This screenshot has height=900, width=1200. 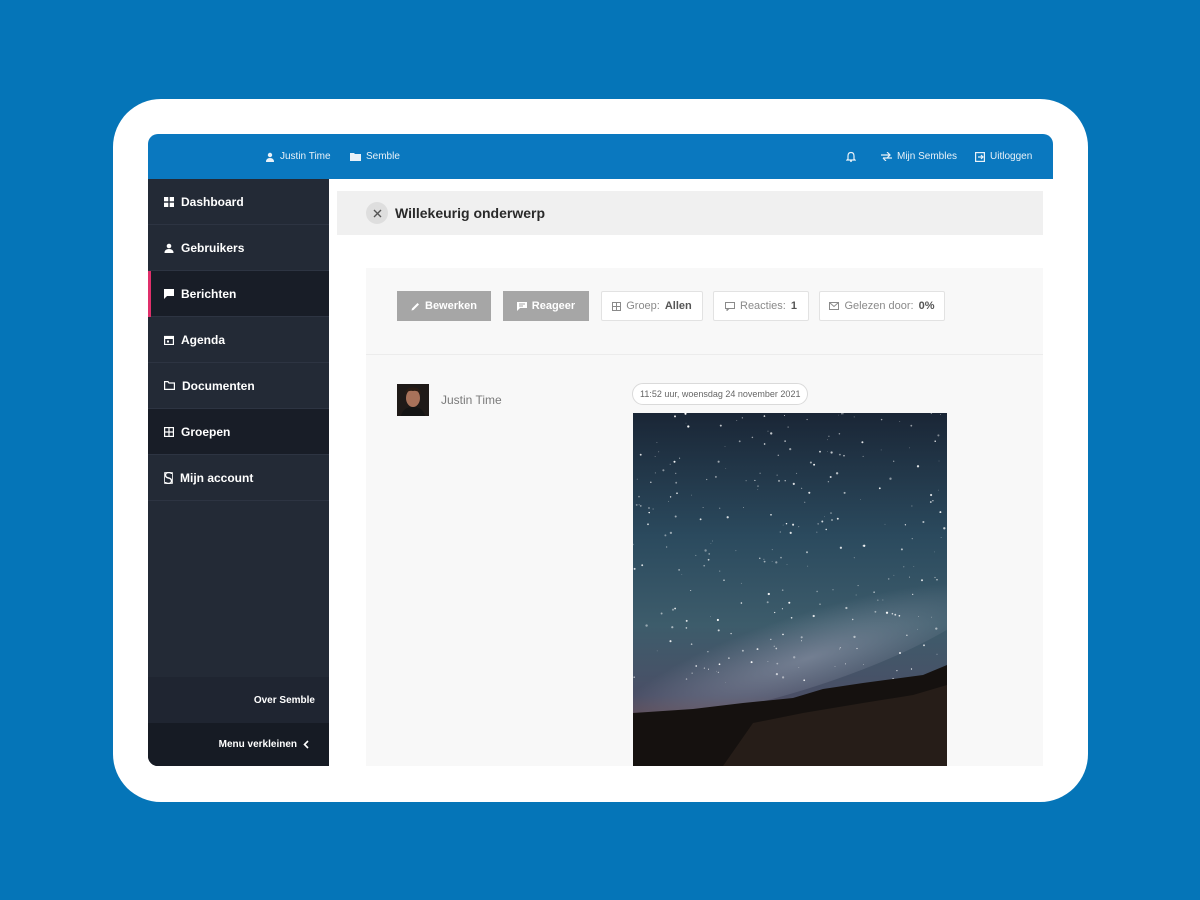 What do you see at coordinates (720, 394) in the screenshot?
I see `timestamp-badge: 11:52 uur, woensdag 24 november 2021` at bounding box center [720, 394].